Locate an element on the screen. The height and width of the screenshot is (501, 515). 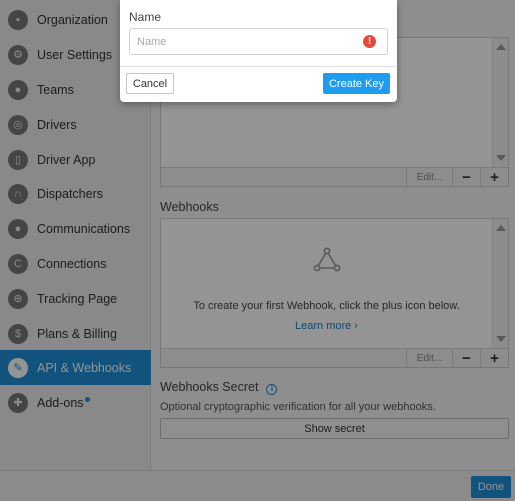
create-key-dialog: Name ! Cancel Create Key is located at coordinates (258, 51).